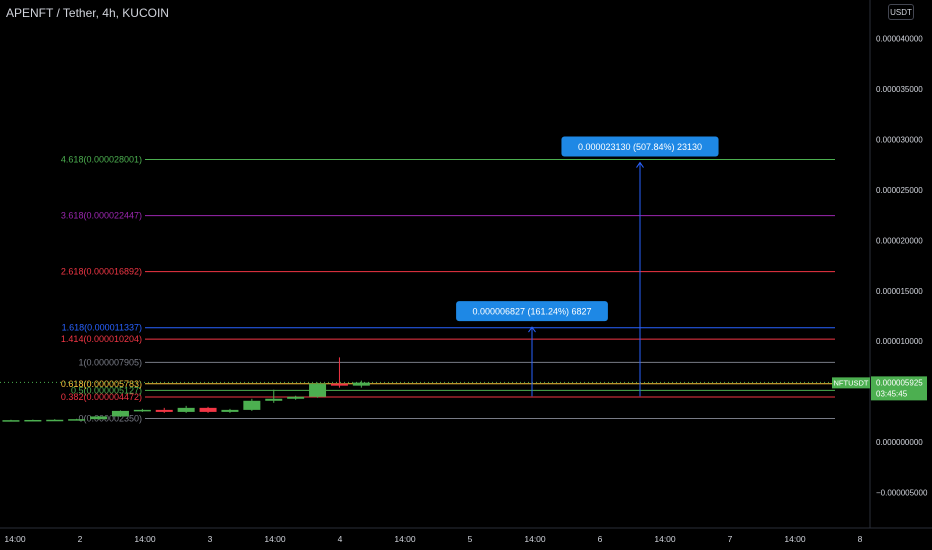 The image size is (932, 550). I want to click on last-price-tag: NFTUSDT 0.000005925 03:45:45, so click(879, 388).